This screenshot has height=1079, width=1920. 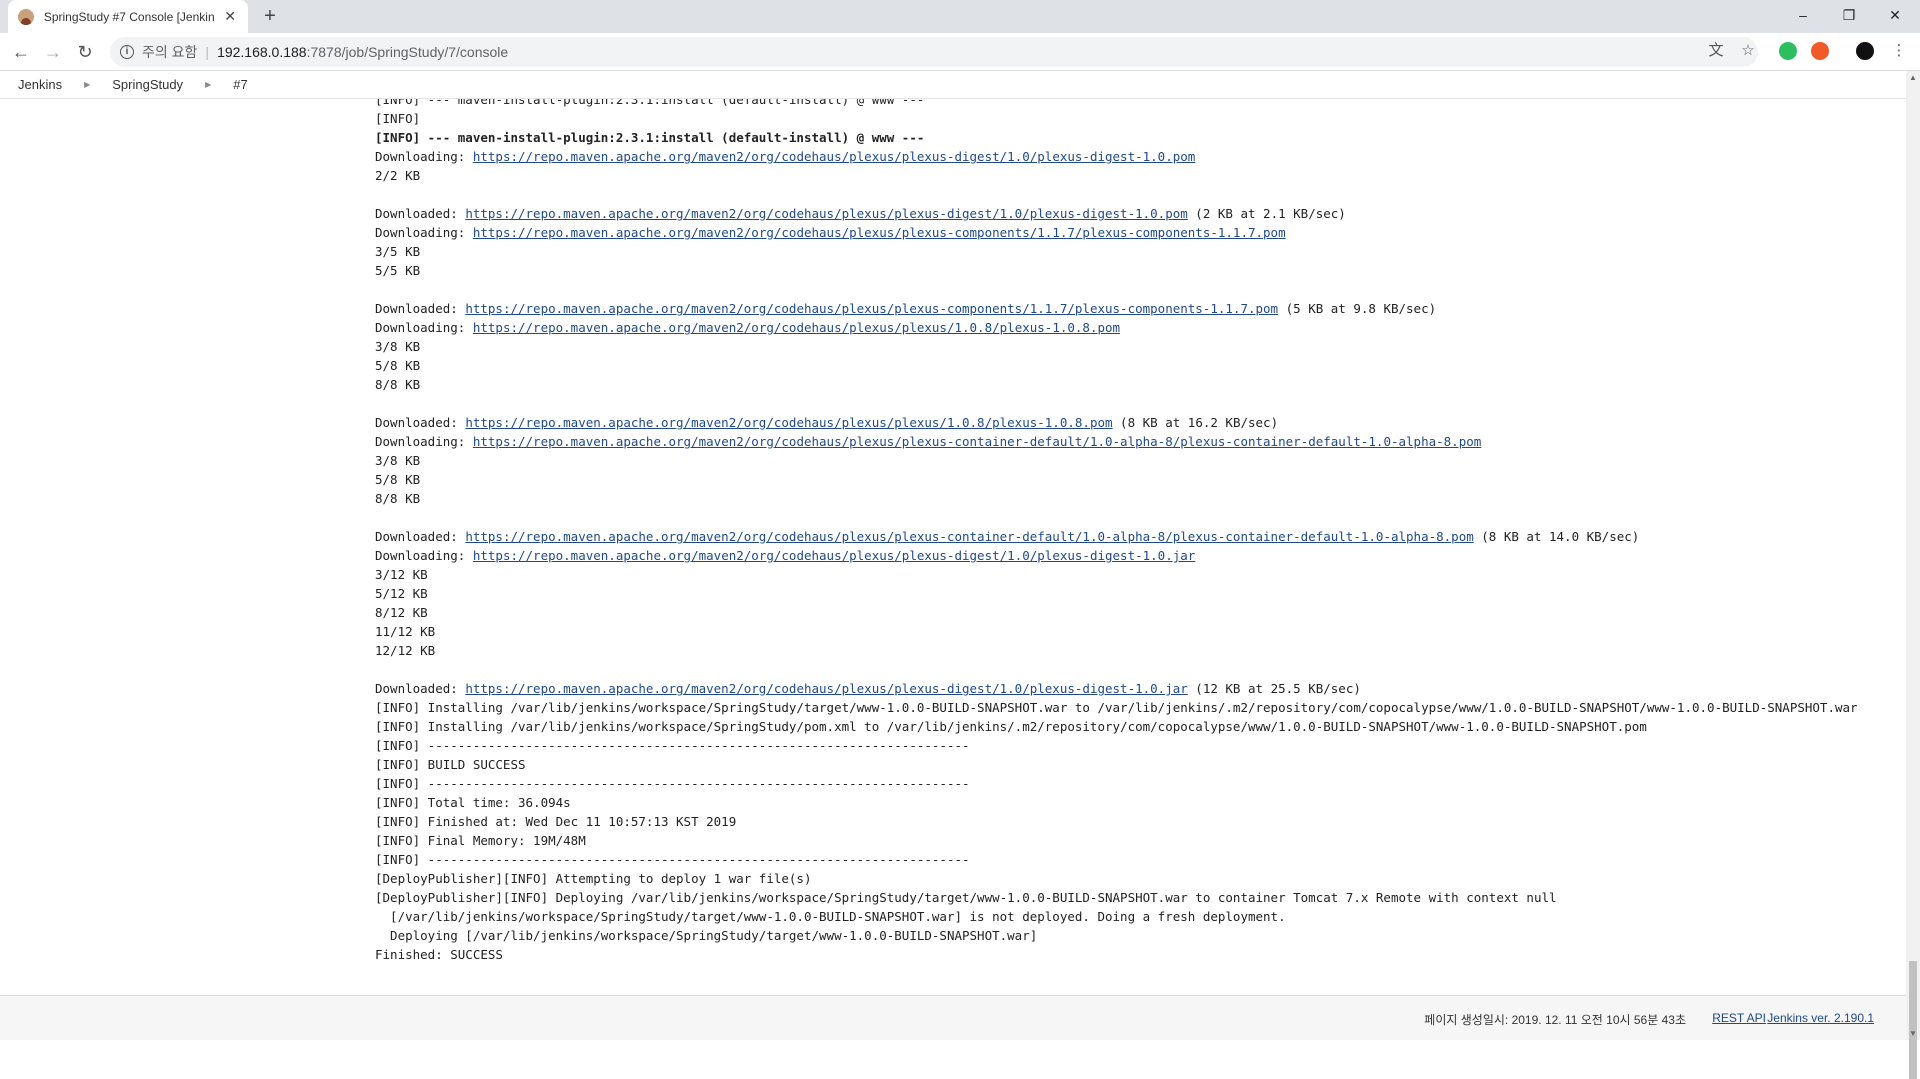 What do you see at coordinates (1913, 1020) in the screenshot?
I see `scrollbar-thumb` at bounding box center [1913, 1020].